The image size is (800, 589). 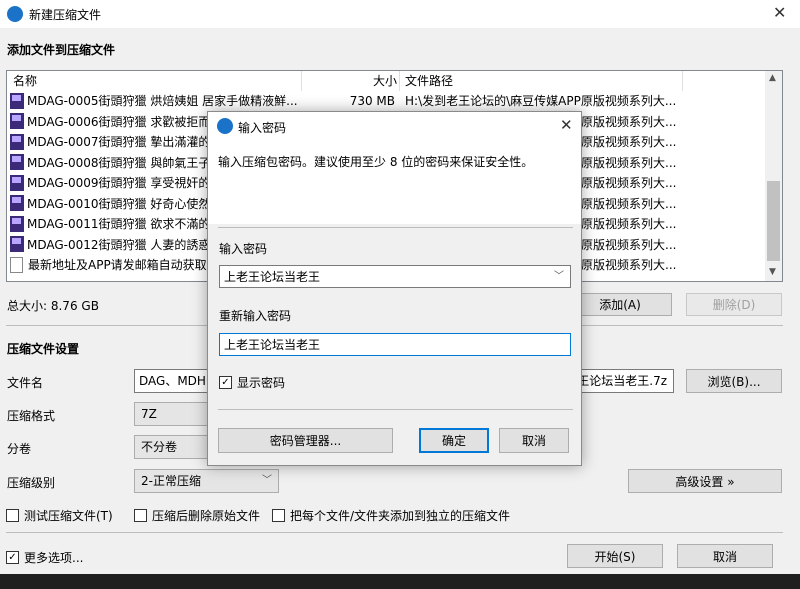 What do you see at coordinates (372, 101) in the screenshot?
I see `file-size: 730 MB` at bounding box center [372, 101].